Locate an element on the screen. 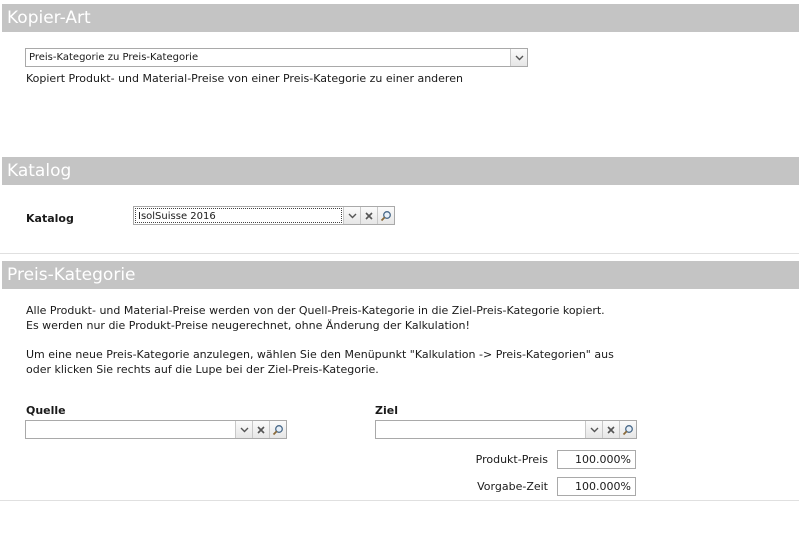 The height and width of the screenshot is (533, 799). produkt-preis-label: Produkt-Preis is located at coordinates (511, 459).